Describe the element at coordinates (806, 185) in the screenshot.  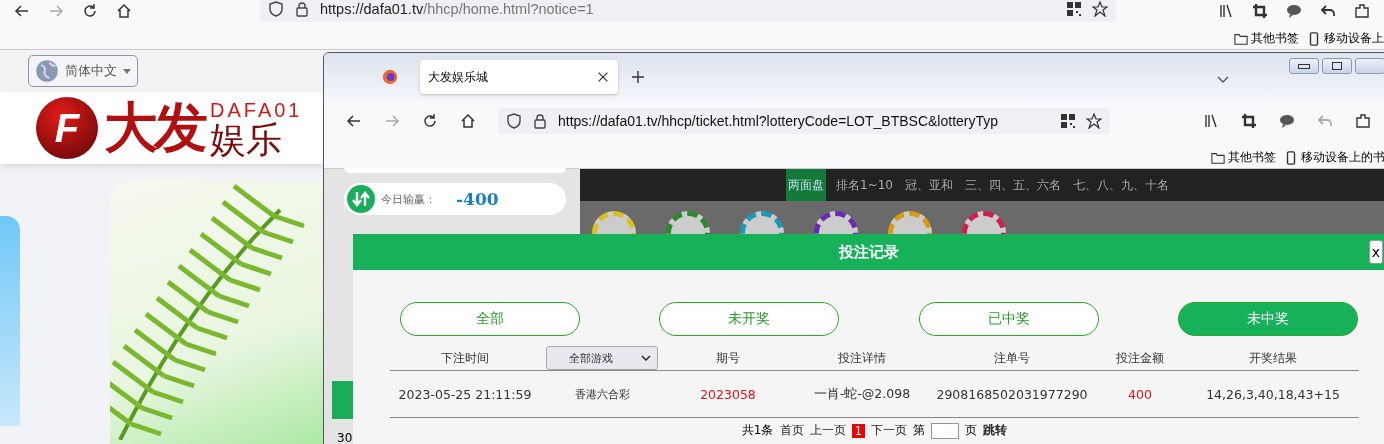
I see `game-tab: 两面盘` at that location.